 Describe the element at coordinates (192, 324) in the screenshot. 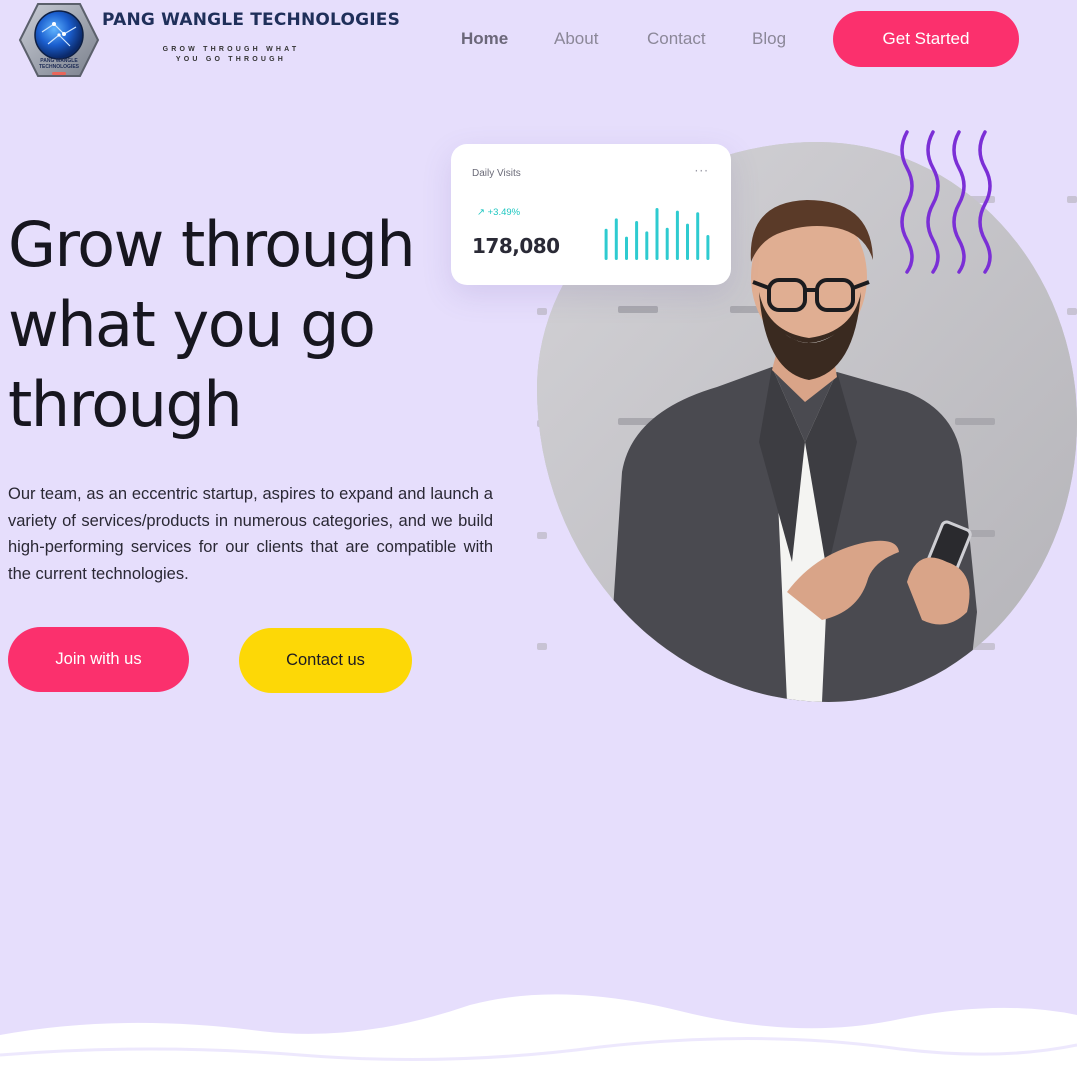

I see `hero-title-line2: what you go` at that location.